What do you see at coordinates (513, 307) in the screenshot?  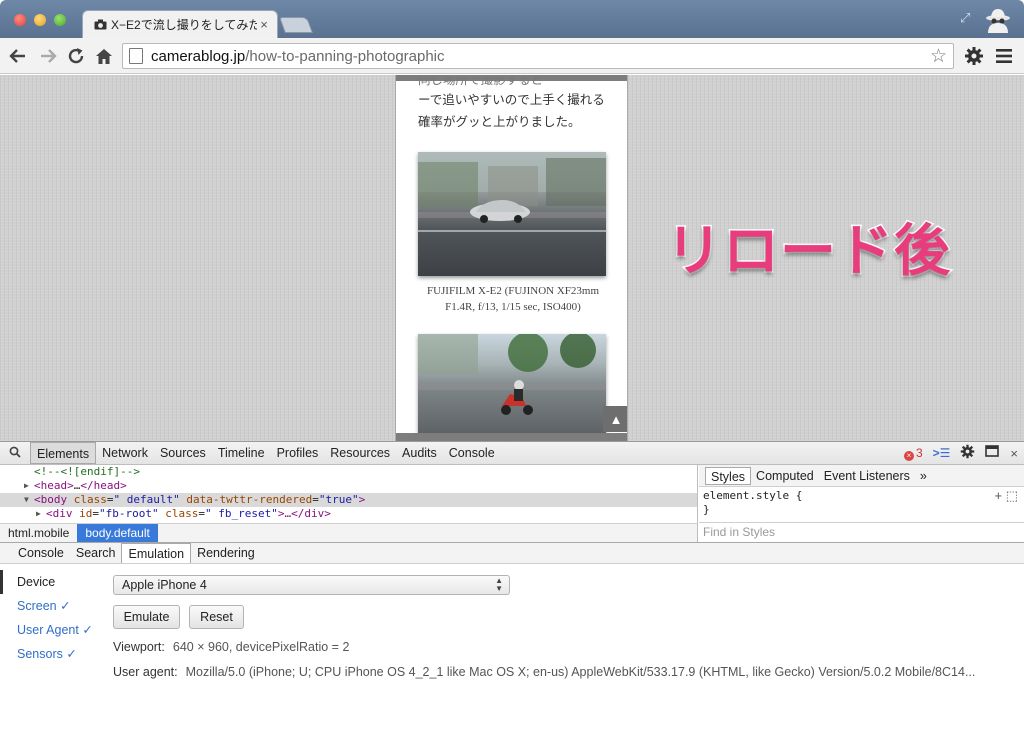 I see `caption-line: F1.4R, f/13, 1/15 sec, ISO400)` at bounding box center [513, 307].